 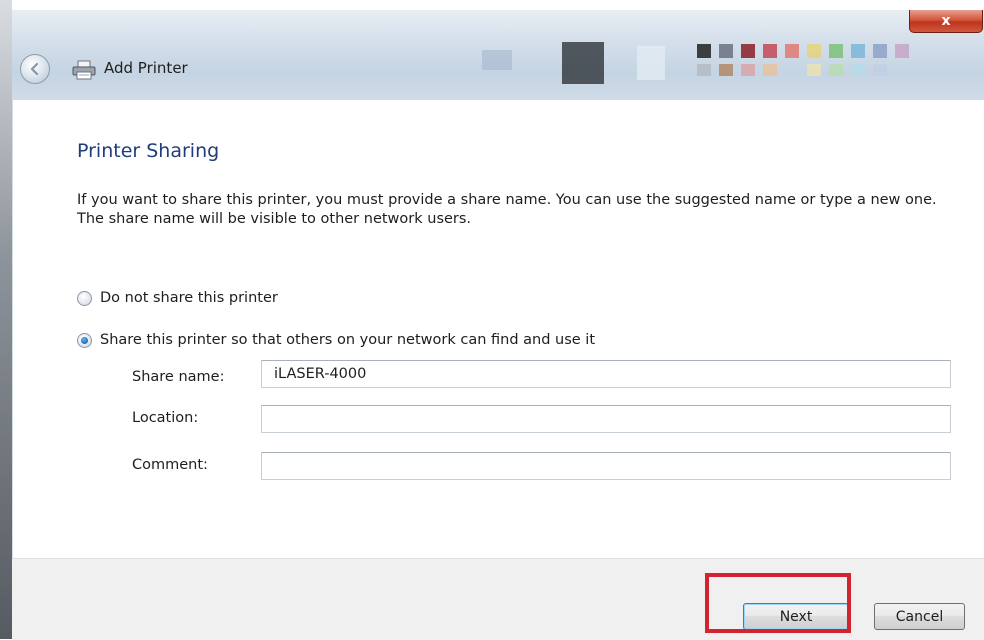 What do you see at coordinates (84, 298) in the screenshot?
I see `radio-do-not-share` at bounding box center [84, 298].